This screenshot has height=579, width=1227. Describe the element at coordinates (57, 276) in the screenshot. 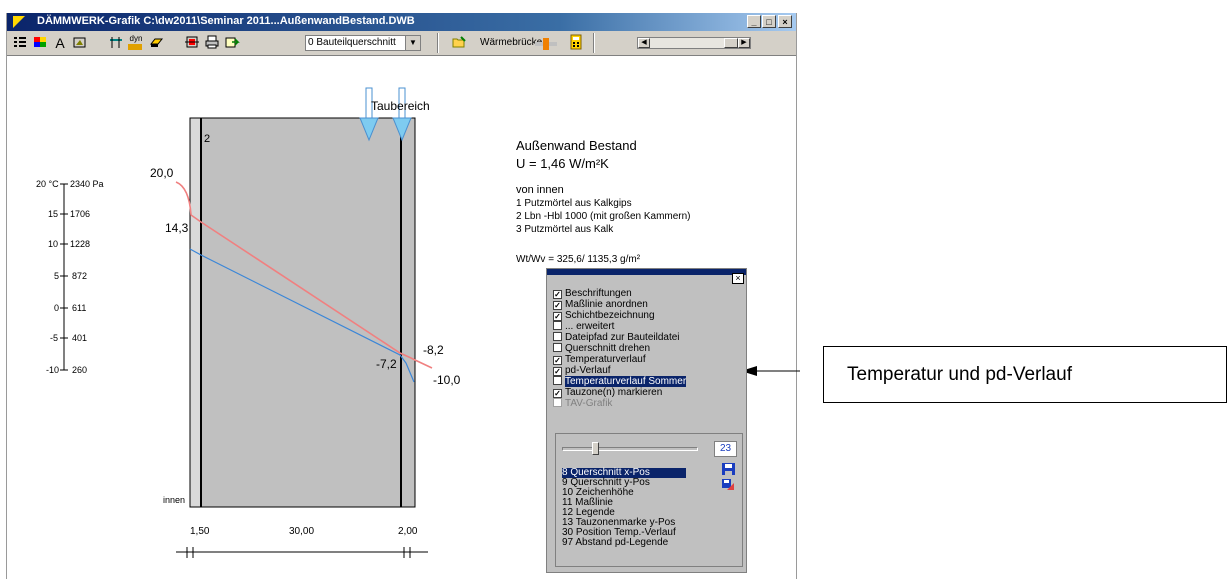

I see `axis-tick-temp: 5` at that location.